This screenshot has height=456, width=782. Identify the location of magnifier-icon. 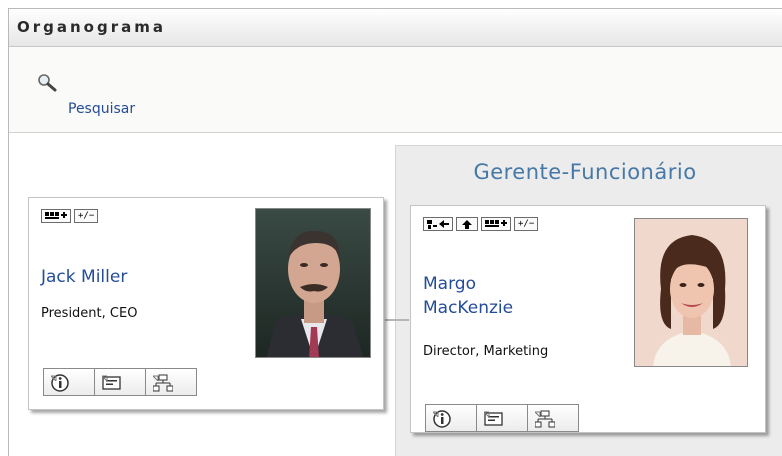
(47, 83).